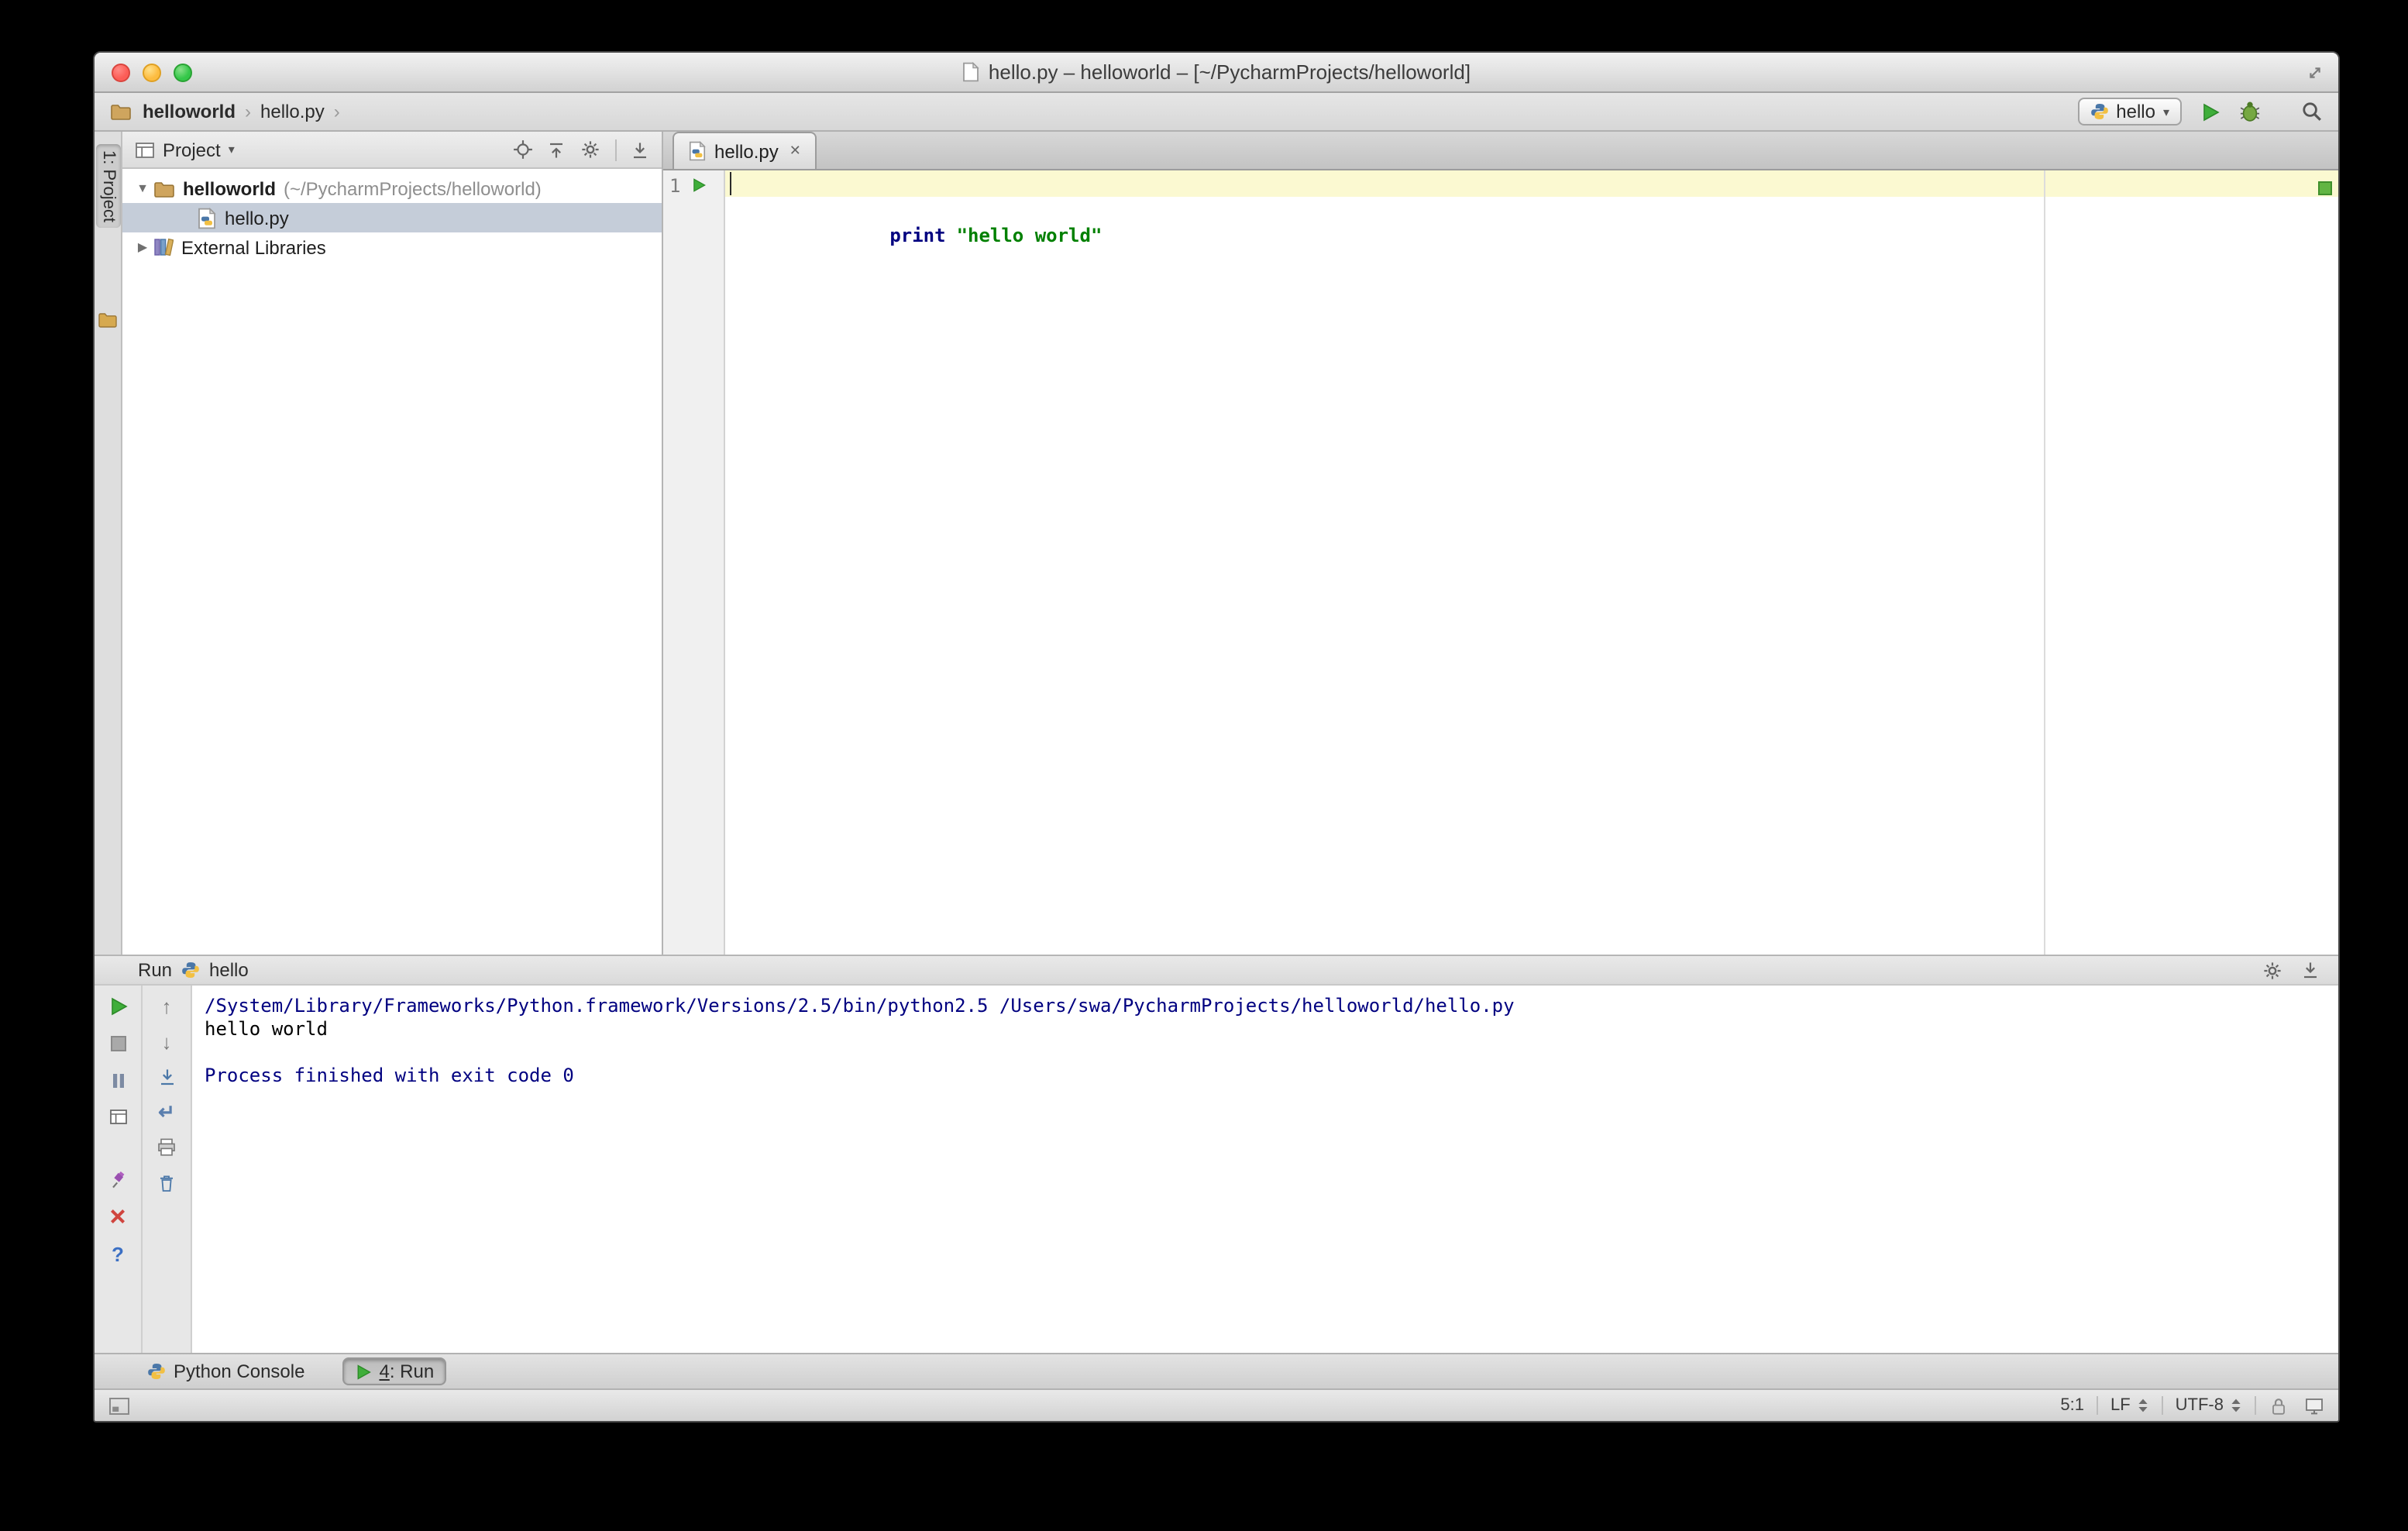 The height and width of the screenshot is (1531, 2408). Describe the element at coordinates (2312, 111) in the screenshot. I see `search-icon` at that location.